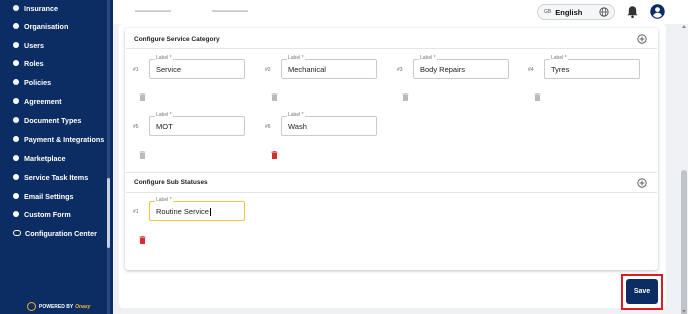 Image resolution: width=688 pixels, height=314 pixels. What do you see at coordinates (64, 139) in the screenshot?
I see `sidebar-item-label: Payment & Integrations` at bounding box center [64, 139].